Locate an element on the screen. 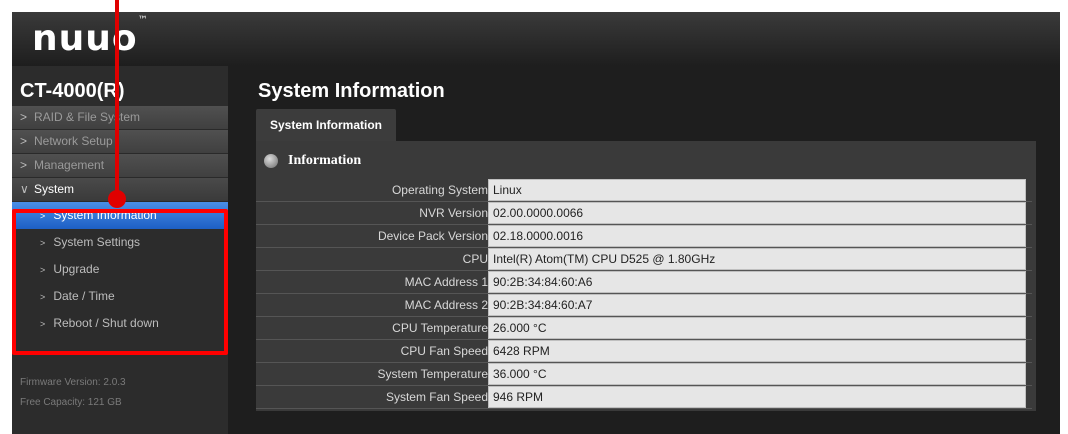 The image size is (1068, 434). row-value-cell: 6428 RPM is located at coordinates (760, 351).